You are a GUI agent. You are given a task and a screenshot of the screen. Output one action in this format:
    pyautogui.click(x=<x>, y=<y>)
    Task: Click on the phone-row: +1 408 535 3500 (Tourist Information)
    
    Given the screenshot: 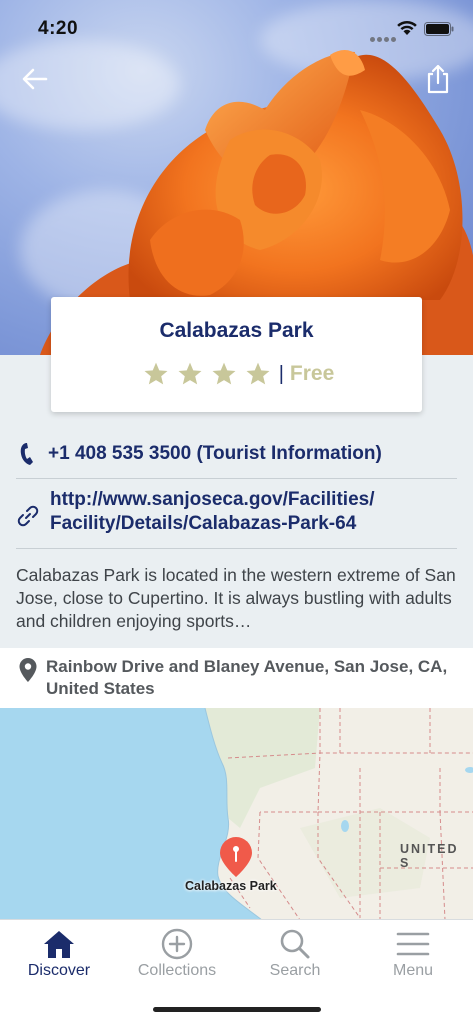 What is the action you would take?
    pyautogui.click(x=236, y=458)
    